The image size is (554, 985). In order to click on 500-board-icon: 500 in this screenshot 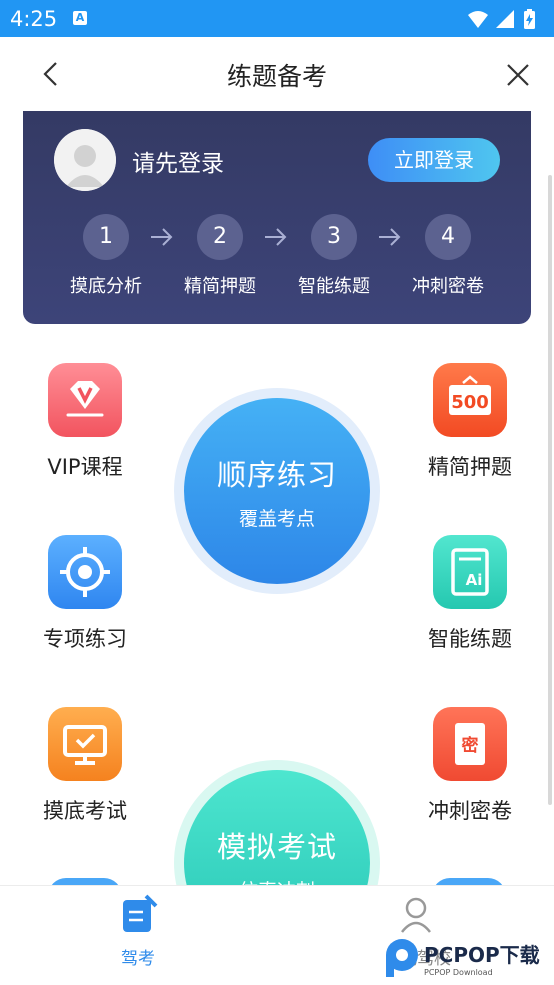, I will do `click(470, 400)`.